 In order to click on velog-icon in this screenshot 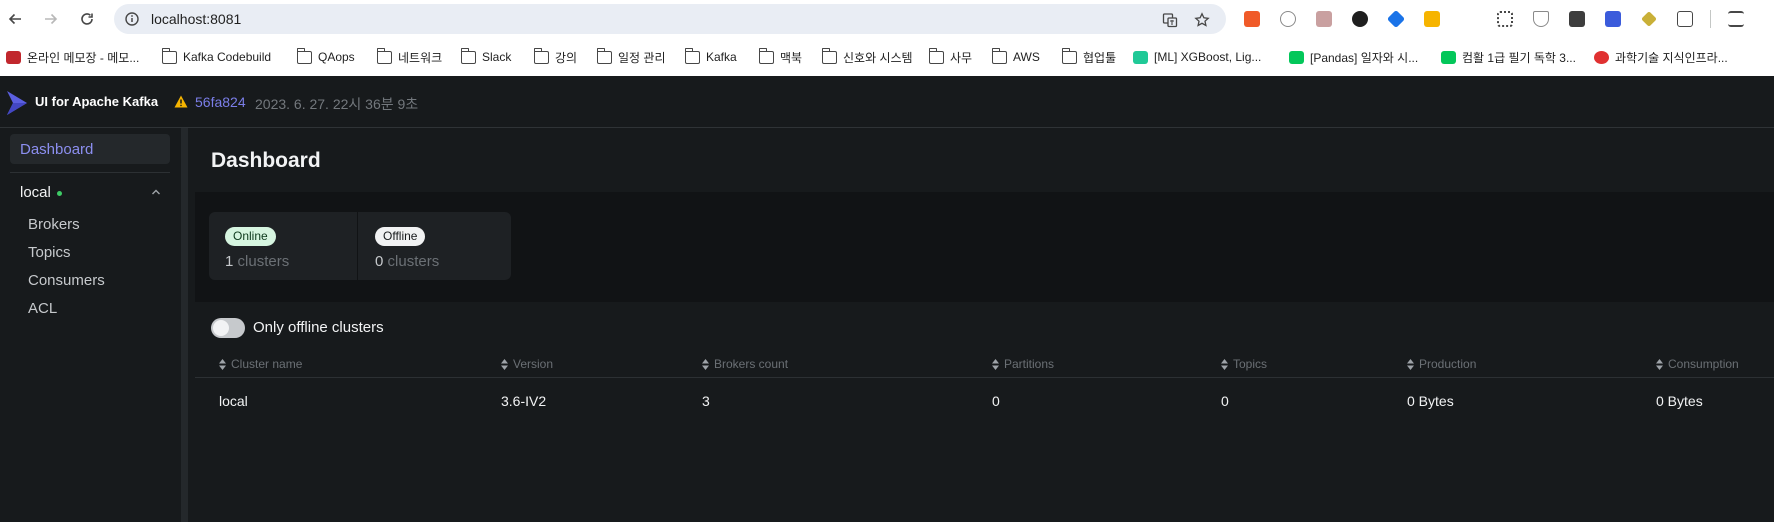, I will do `click(1140, 57)`.